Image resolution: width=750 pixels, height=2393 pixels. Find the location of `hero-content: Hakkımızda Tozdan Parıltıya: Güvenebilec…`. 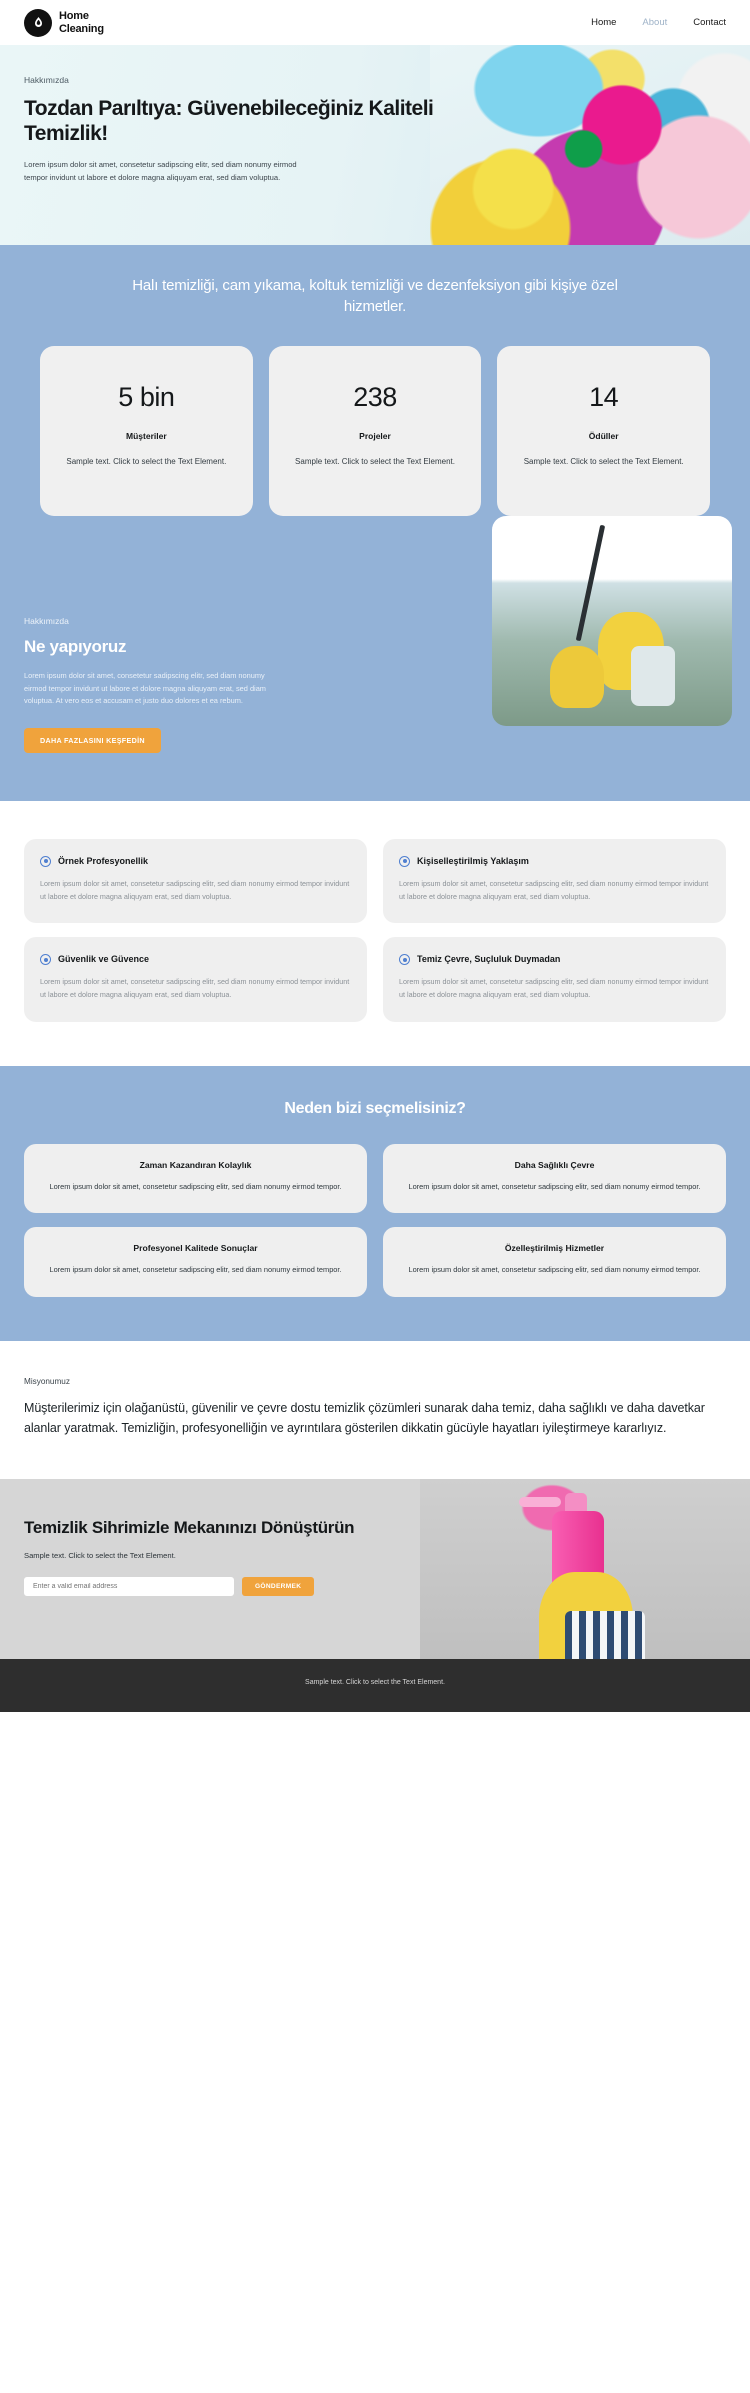

hero-content: Hakkımızda Tozdan Parıltıya: Güvenebilec… is located at coordinates (232, 114).